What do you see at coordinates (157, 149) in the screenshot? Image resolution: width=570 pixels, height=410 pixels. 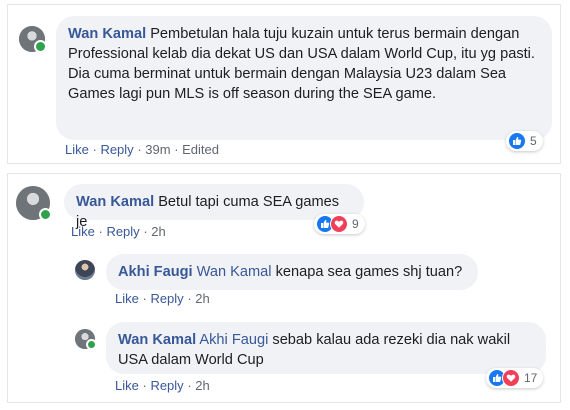 I see `timestamp: 39m` at bounding box center [157, 149].